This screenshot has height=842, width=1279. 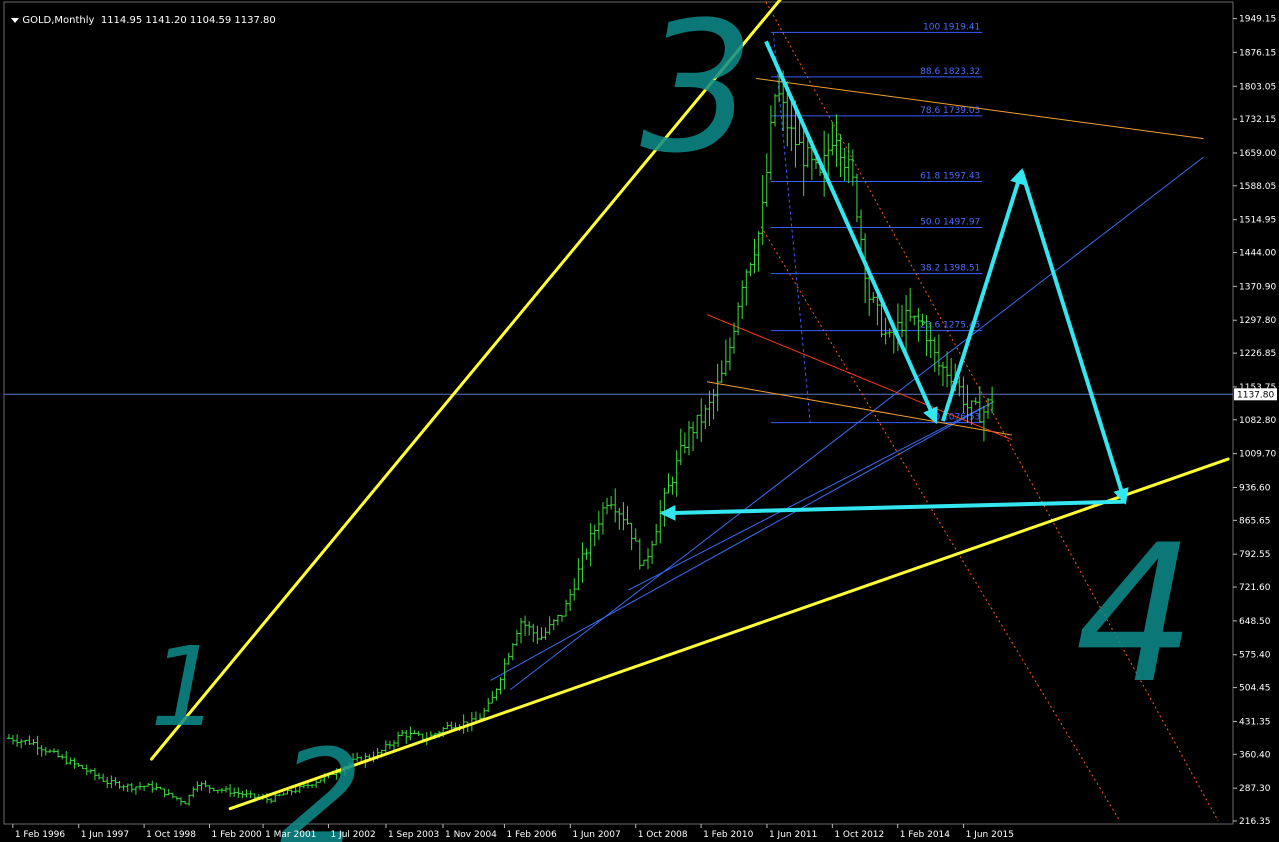 What do you see at coordinates (471, 835) in the screenshot?
I see `x-tick-label: 1 Nov 2004` at bounding box center [471, 835].